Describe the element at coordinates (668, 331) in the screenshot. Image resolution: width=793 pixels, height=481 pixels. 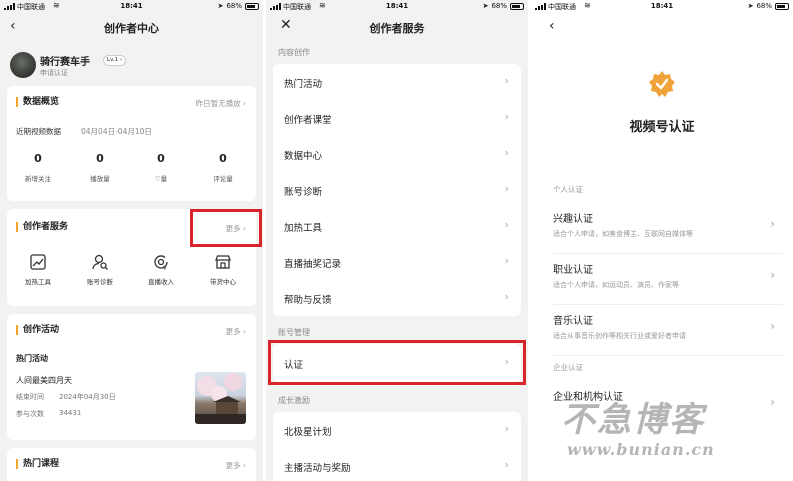
I see `cert-option-music: 音乐认证适合从事音乐创作等相关行业或爱好者申请 ›` at that location.